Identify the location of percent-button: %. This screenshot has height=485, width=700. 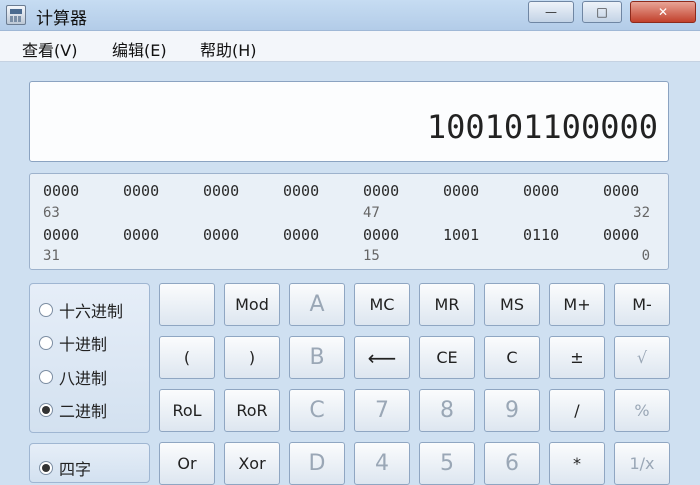
(642, 410).